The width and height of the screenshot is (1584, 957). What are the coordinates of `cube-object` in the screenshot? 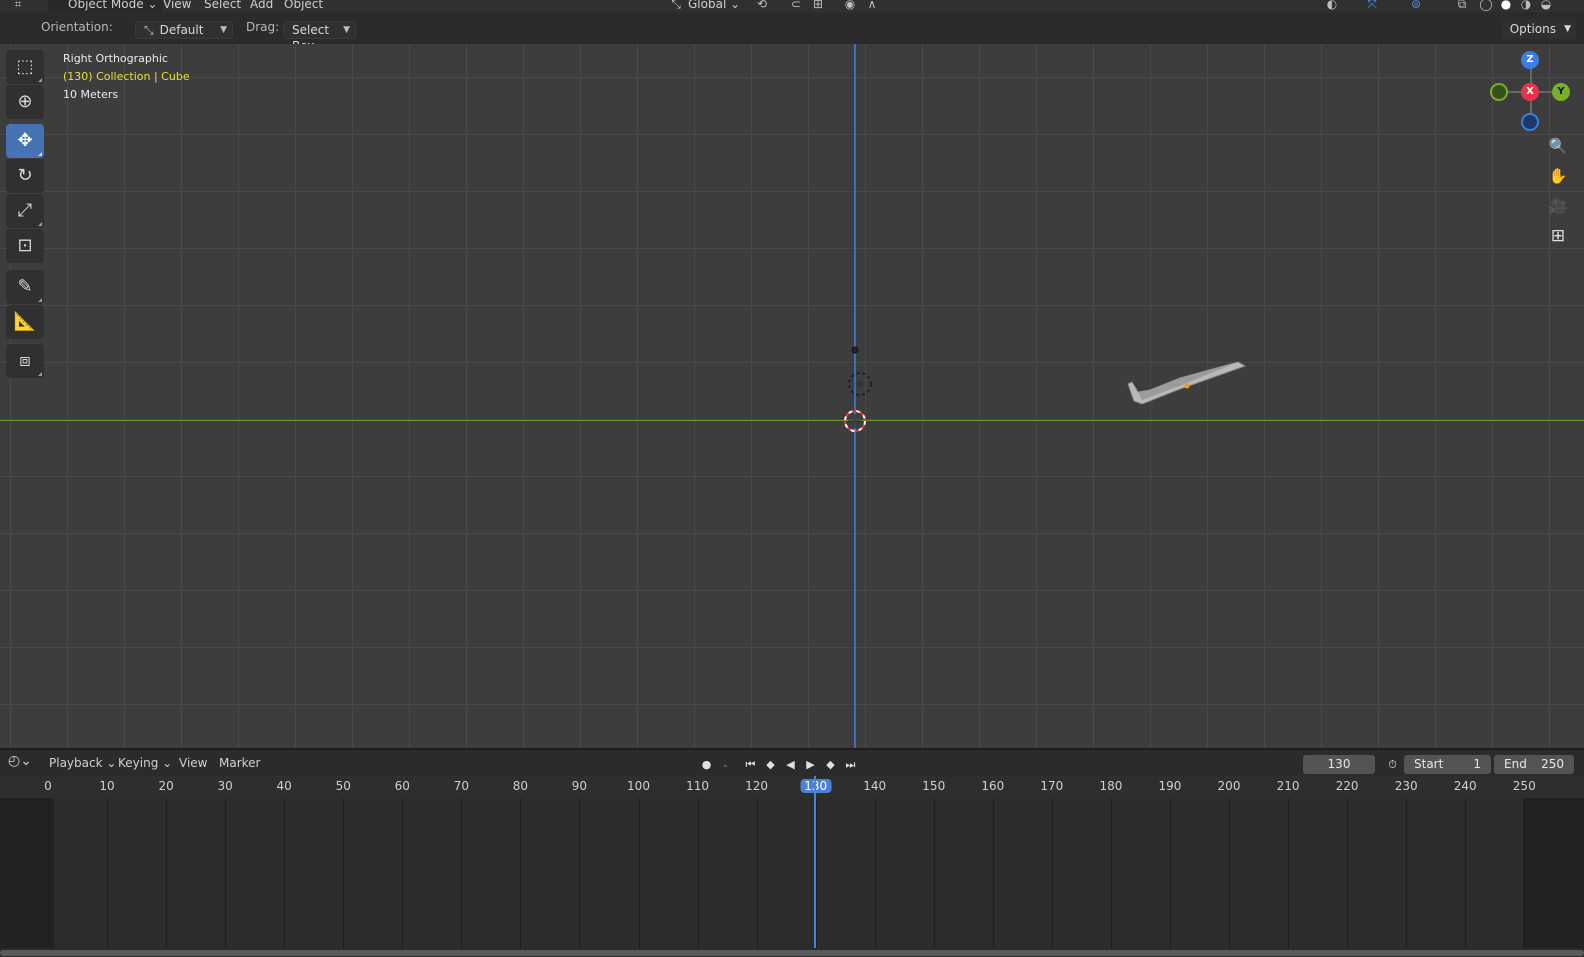 It's located at (1187, 383).